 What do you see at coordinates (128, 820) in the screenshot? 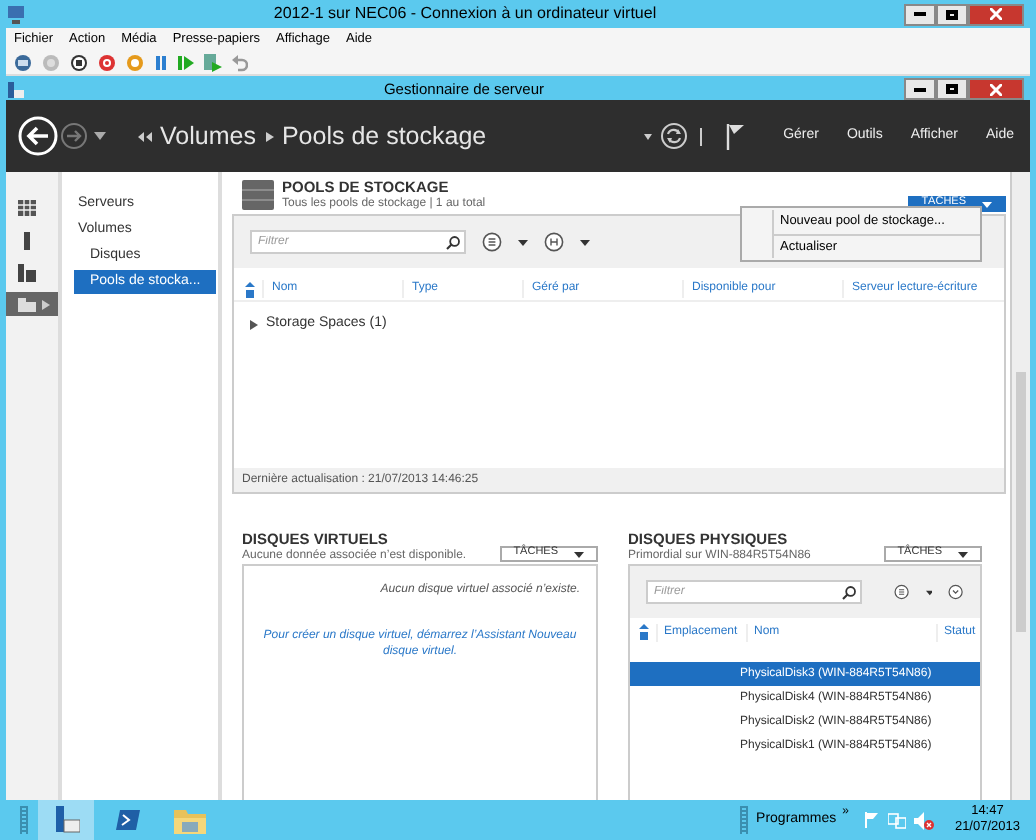
I see `powershell-icon` at bounding box center [128, 820].